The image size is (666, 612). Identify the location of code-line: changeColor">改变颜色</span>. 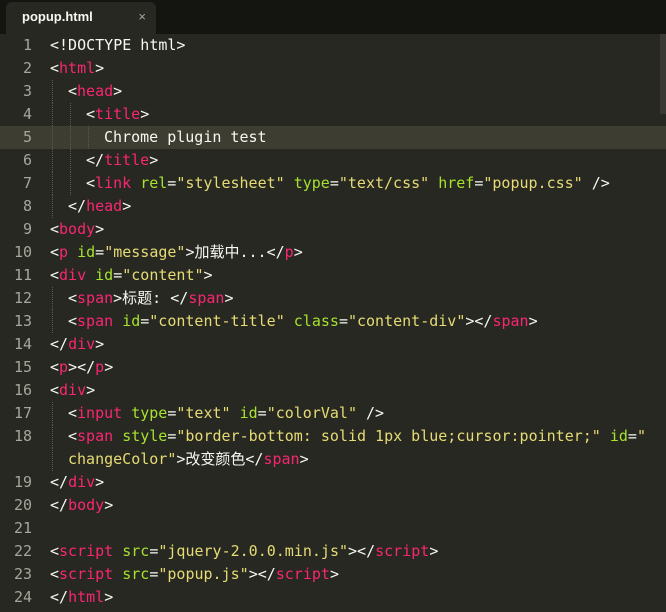
(333, 459).